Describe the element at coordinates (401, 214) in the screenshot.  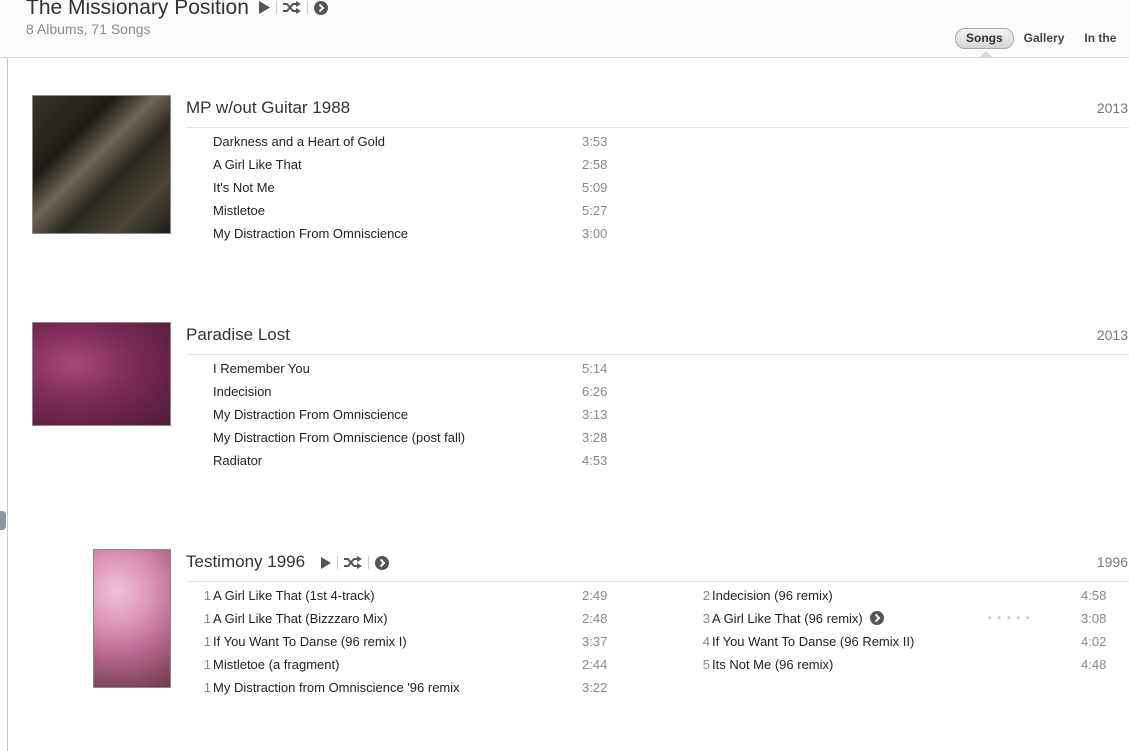
I see `track-row: Mistletoe 5:27` at that location.